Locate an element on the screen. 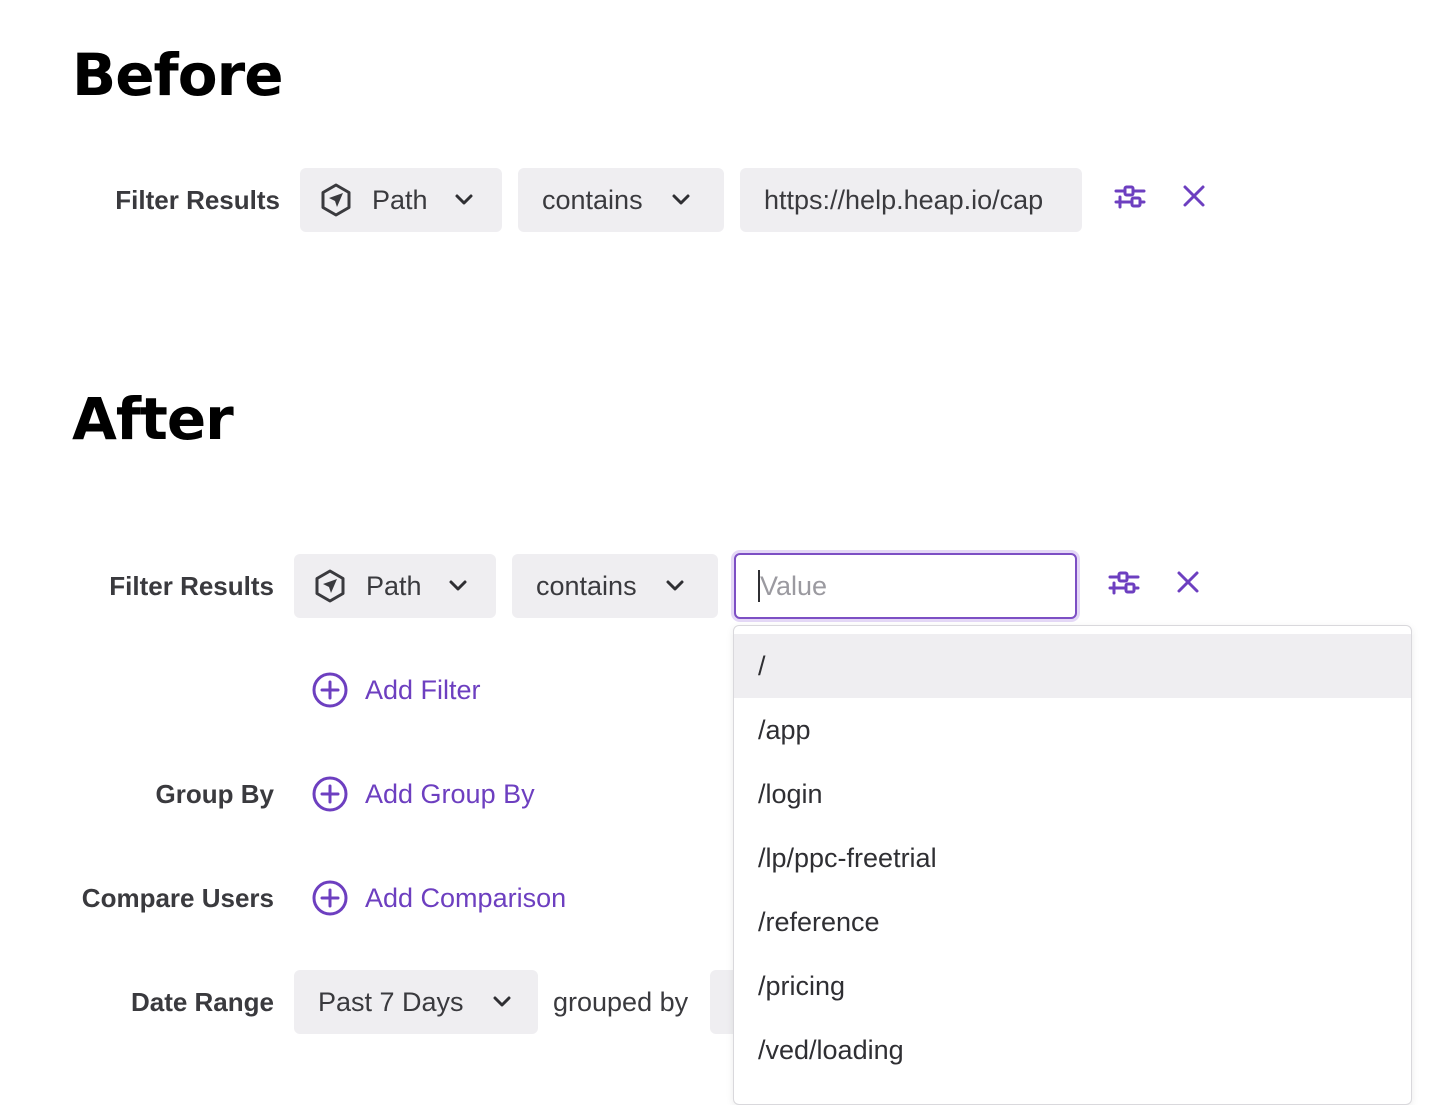 The height and width of the screenshot is (1105, 1432). after-heading: After is located at coordinates (153, 419).